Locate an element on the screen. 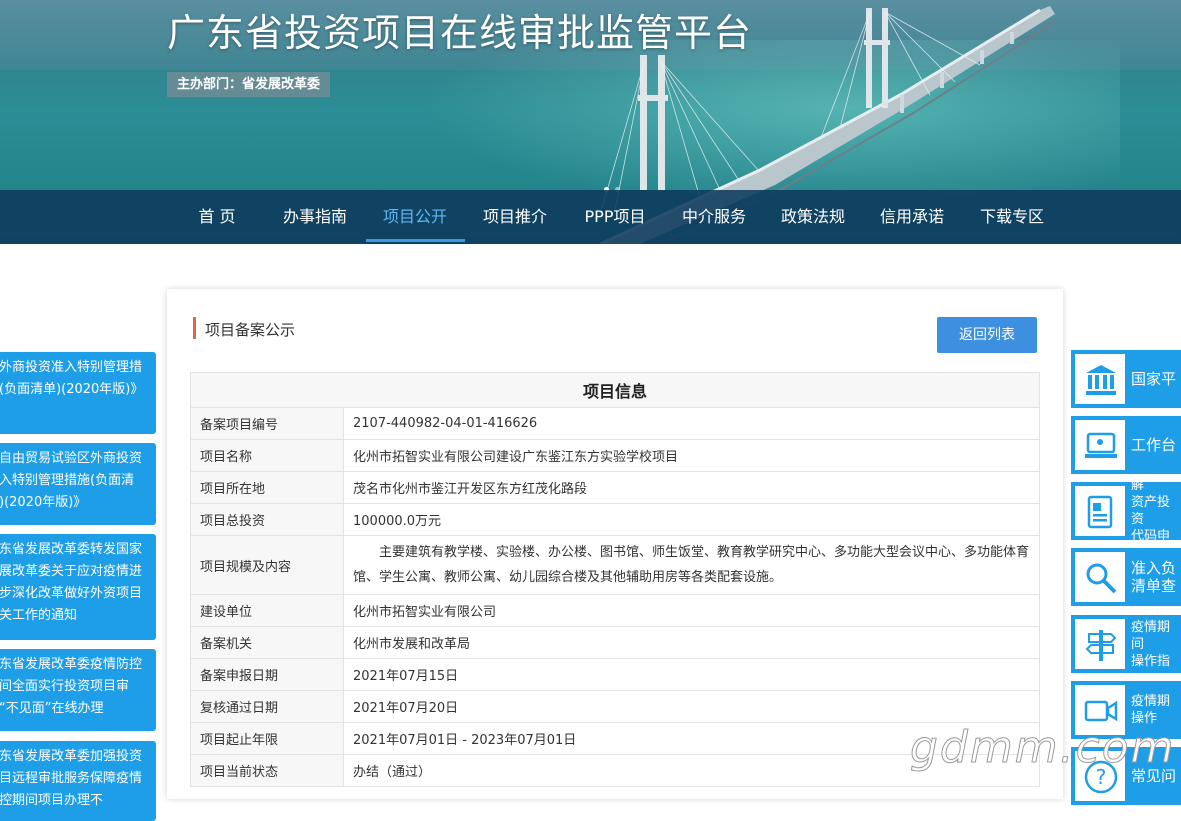 The height and width of the screenshot is (821, 1181). nav-project-promotion: 项目推介 is located at coordinates (515, 217).